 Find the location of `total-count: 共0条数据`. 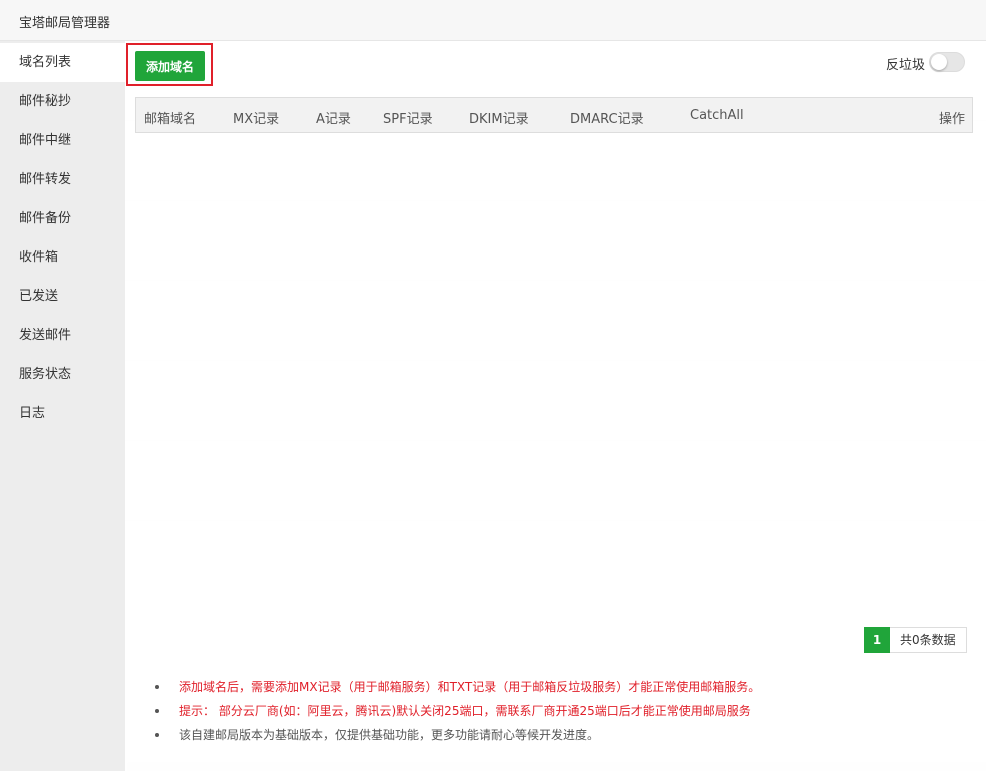

total-count: 共0条数据 is located at coordinates (928, 640).